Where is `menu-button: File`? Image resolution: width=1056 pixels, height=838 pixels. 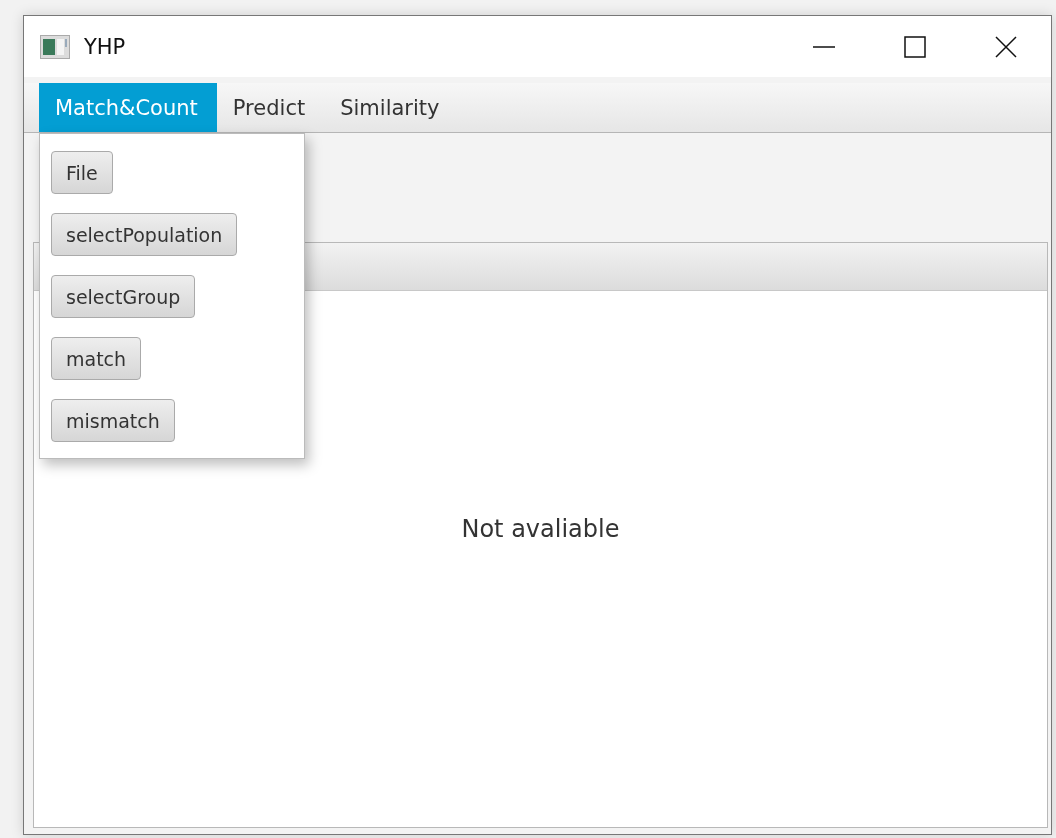
menu-button: File is located at coordinates (82, 172).